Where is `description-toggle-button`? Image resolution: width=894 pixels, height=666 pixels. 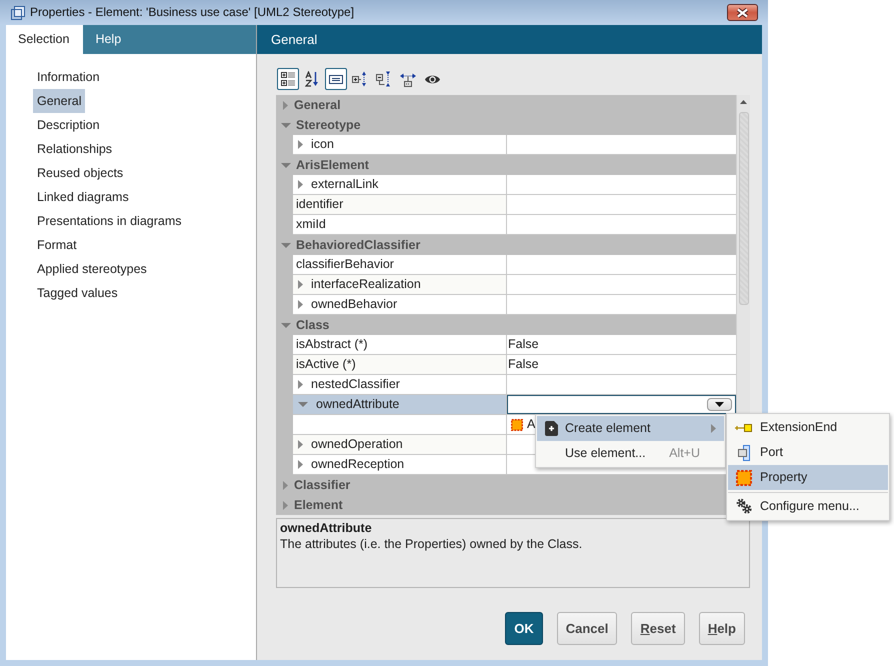 description-toggle-button is located at coordinates (336, 79).